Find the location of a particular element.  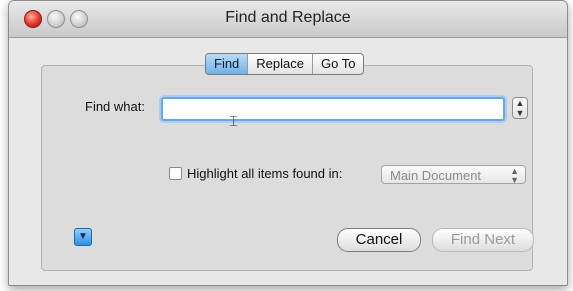

highlight-scope-popup: Main Document ▲ ▼ is located at coordinates (453, 175).